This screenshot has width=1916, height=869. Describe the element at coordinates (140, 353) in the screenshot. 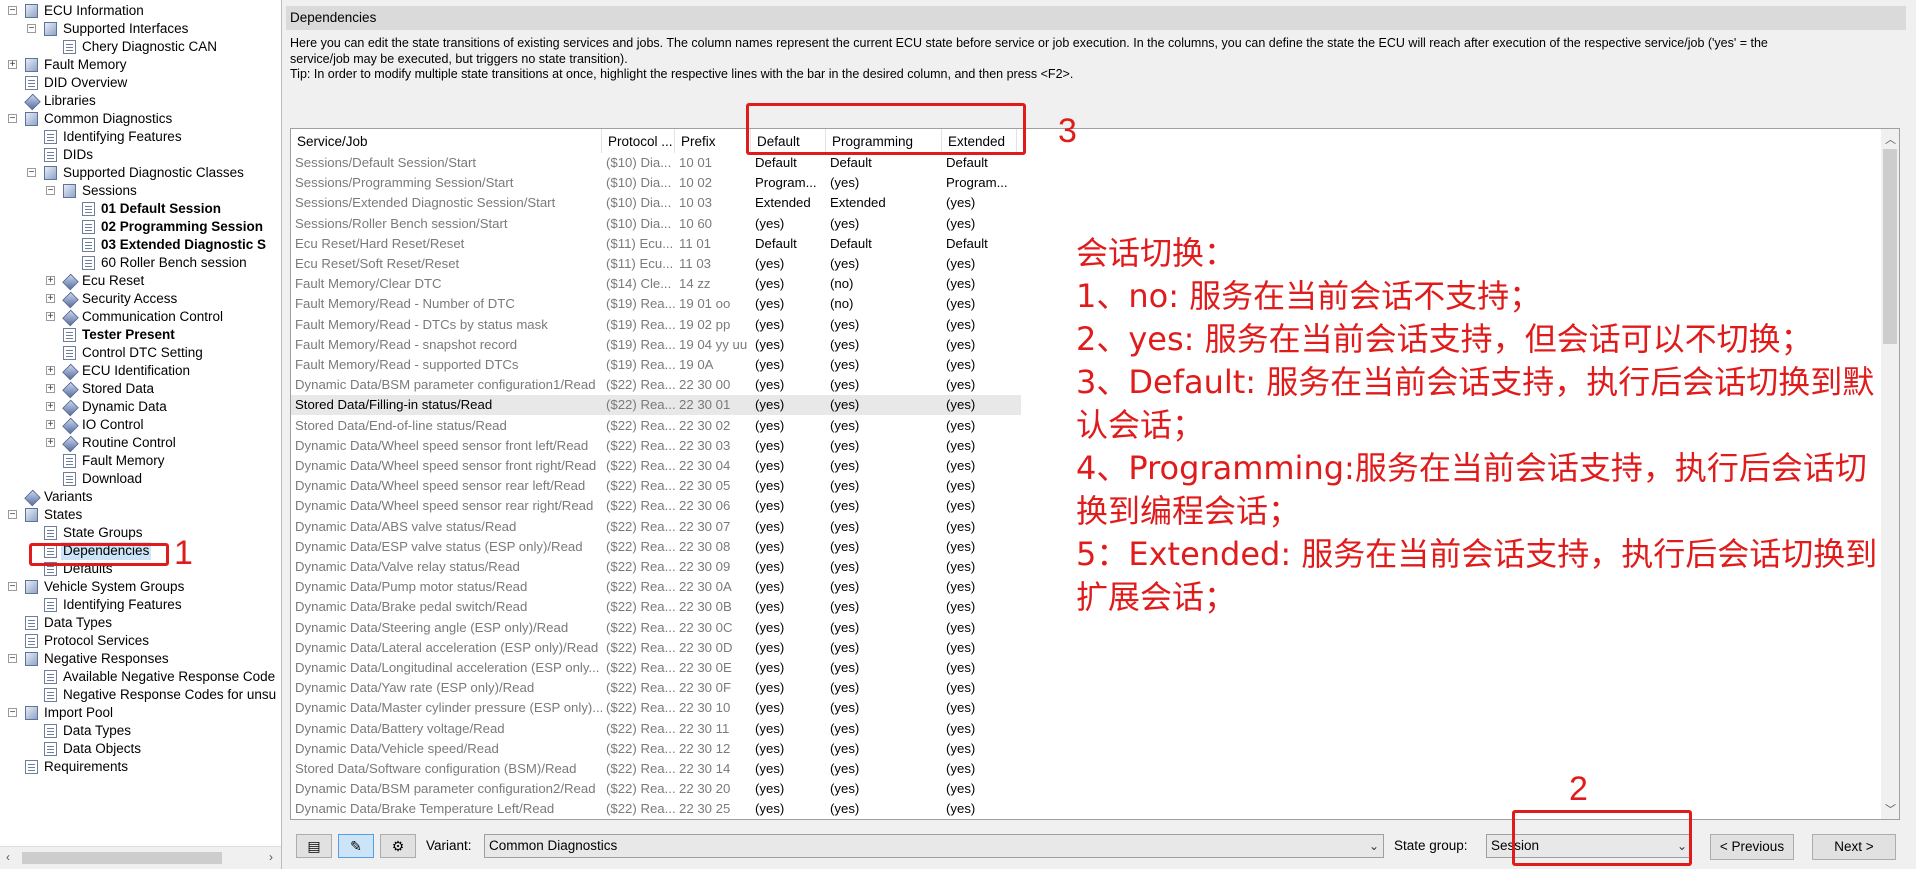

I see `tree-node: Control DTC Setting` at that location.